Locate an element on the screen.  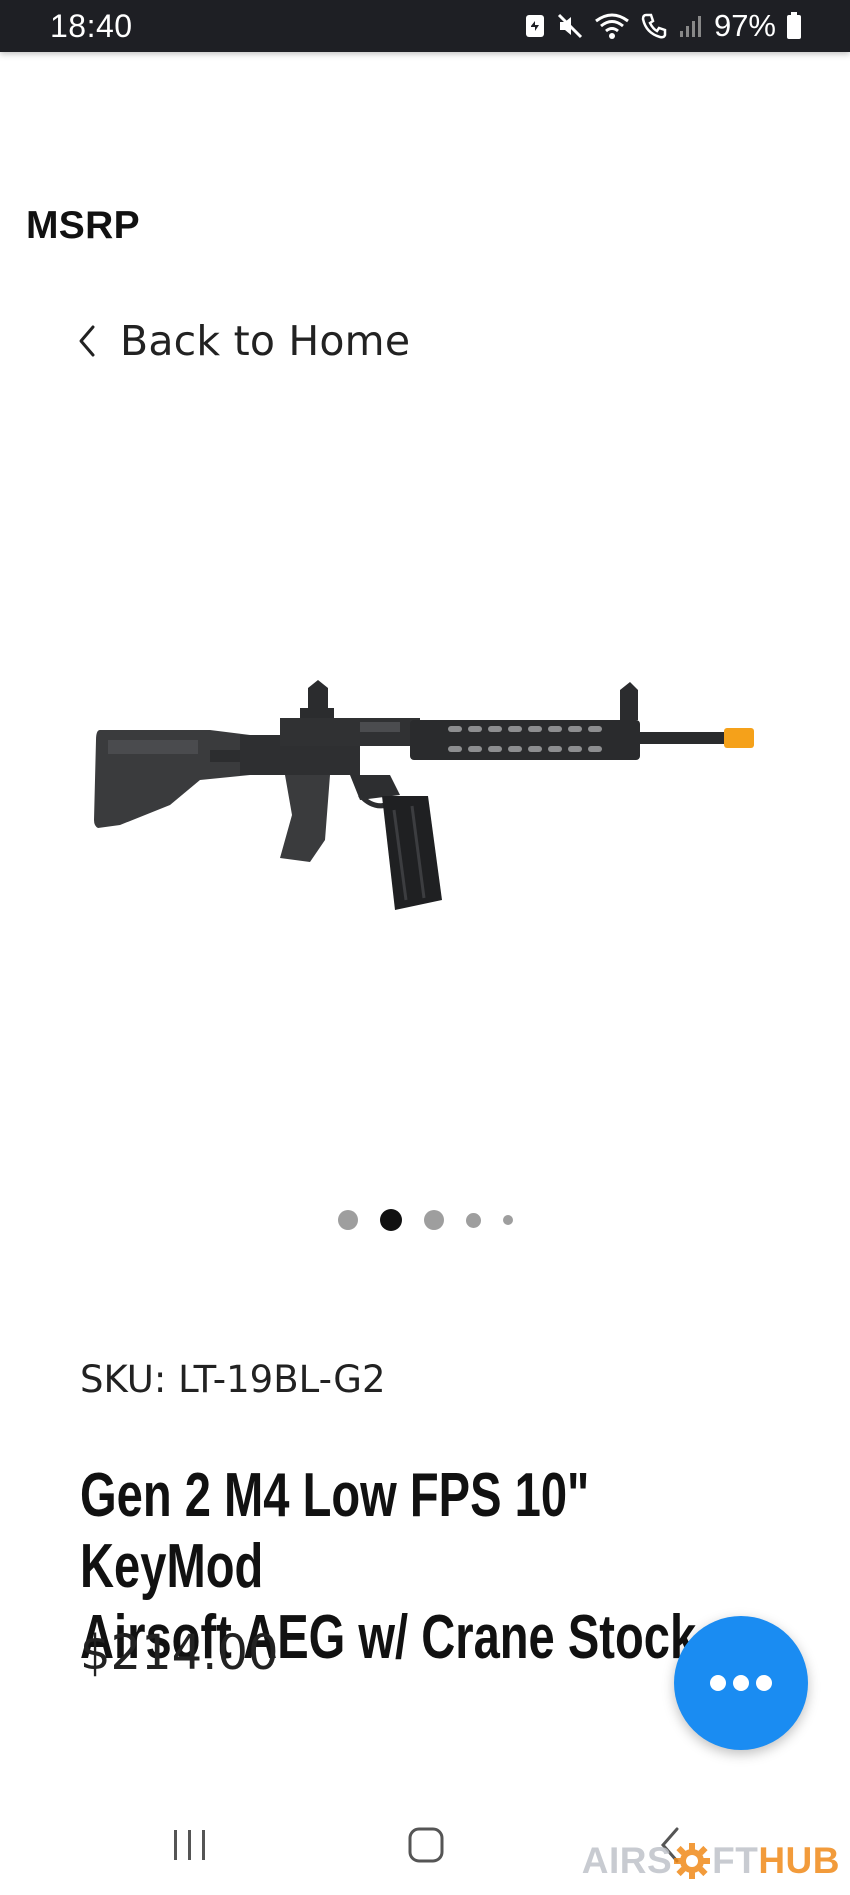
battery-percent: 97% is located at coordinates (744, 25).